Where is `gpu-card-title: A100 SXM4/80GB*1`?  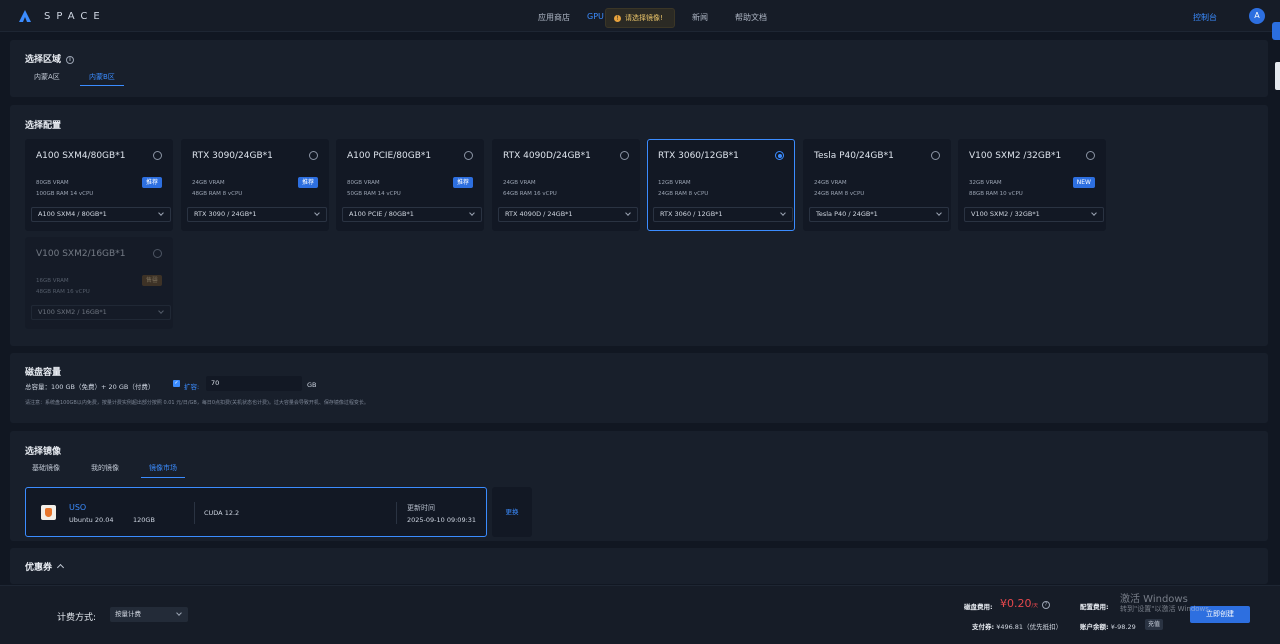
gpu-card-title: A100 SXM4/80GB*1 is located at coordinates (81, 156).